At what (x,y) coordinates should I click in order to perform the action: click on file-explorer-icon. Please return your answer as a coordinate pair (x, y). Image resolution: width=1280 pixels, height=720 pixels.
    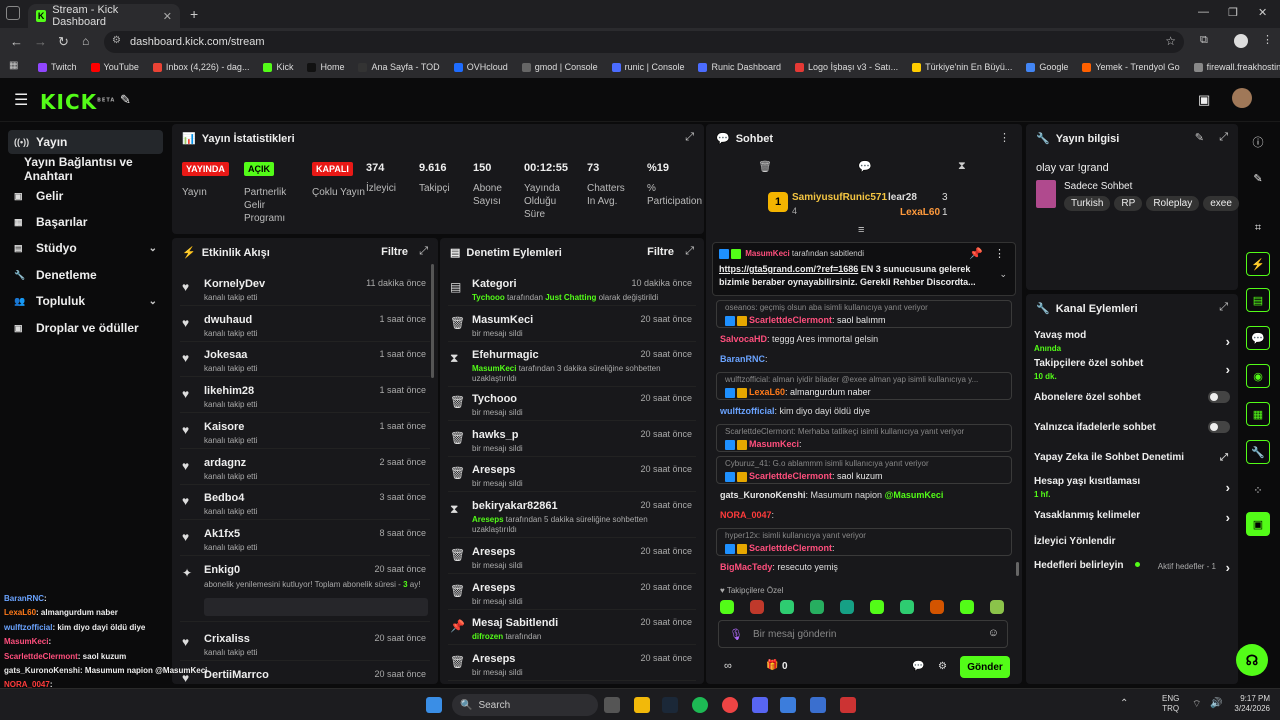
    Looking at the image, I should click on (642, 705).